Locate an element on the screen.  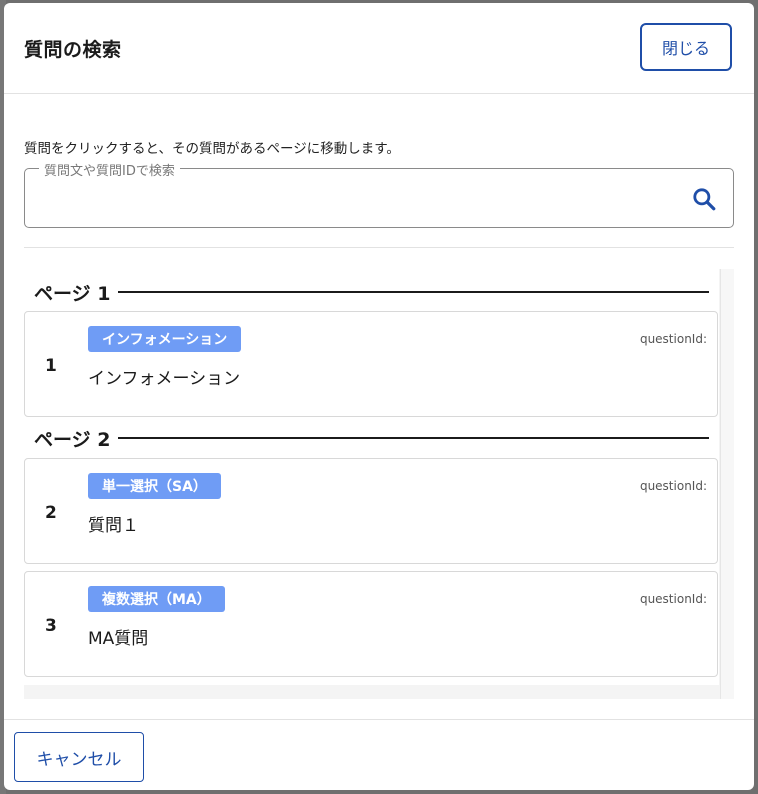
question-card-1: 1 インフォメーション インフォメーション questionId: is located at coordinates (371, 364).